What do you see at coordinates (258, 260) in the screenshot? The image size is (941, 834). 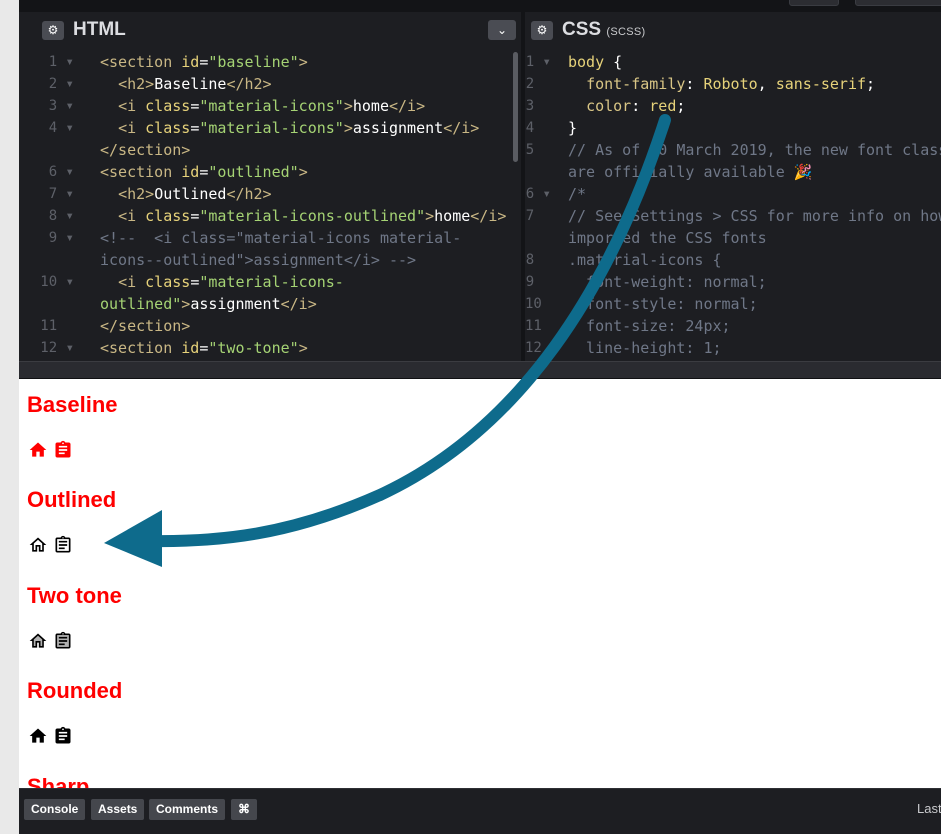 I see `code-text: icons--outlined">assignment</i> -->` at bounding box center [258, 260].